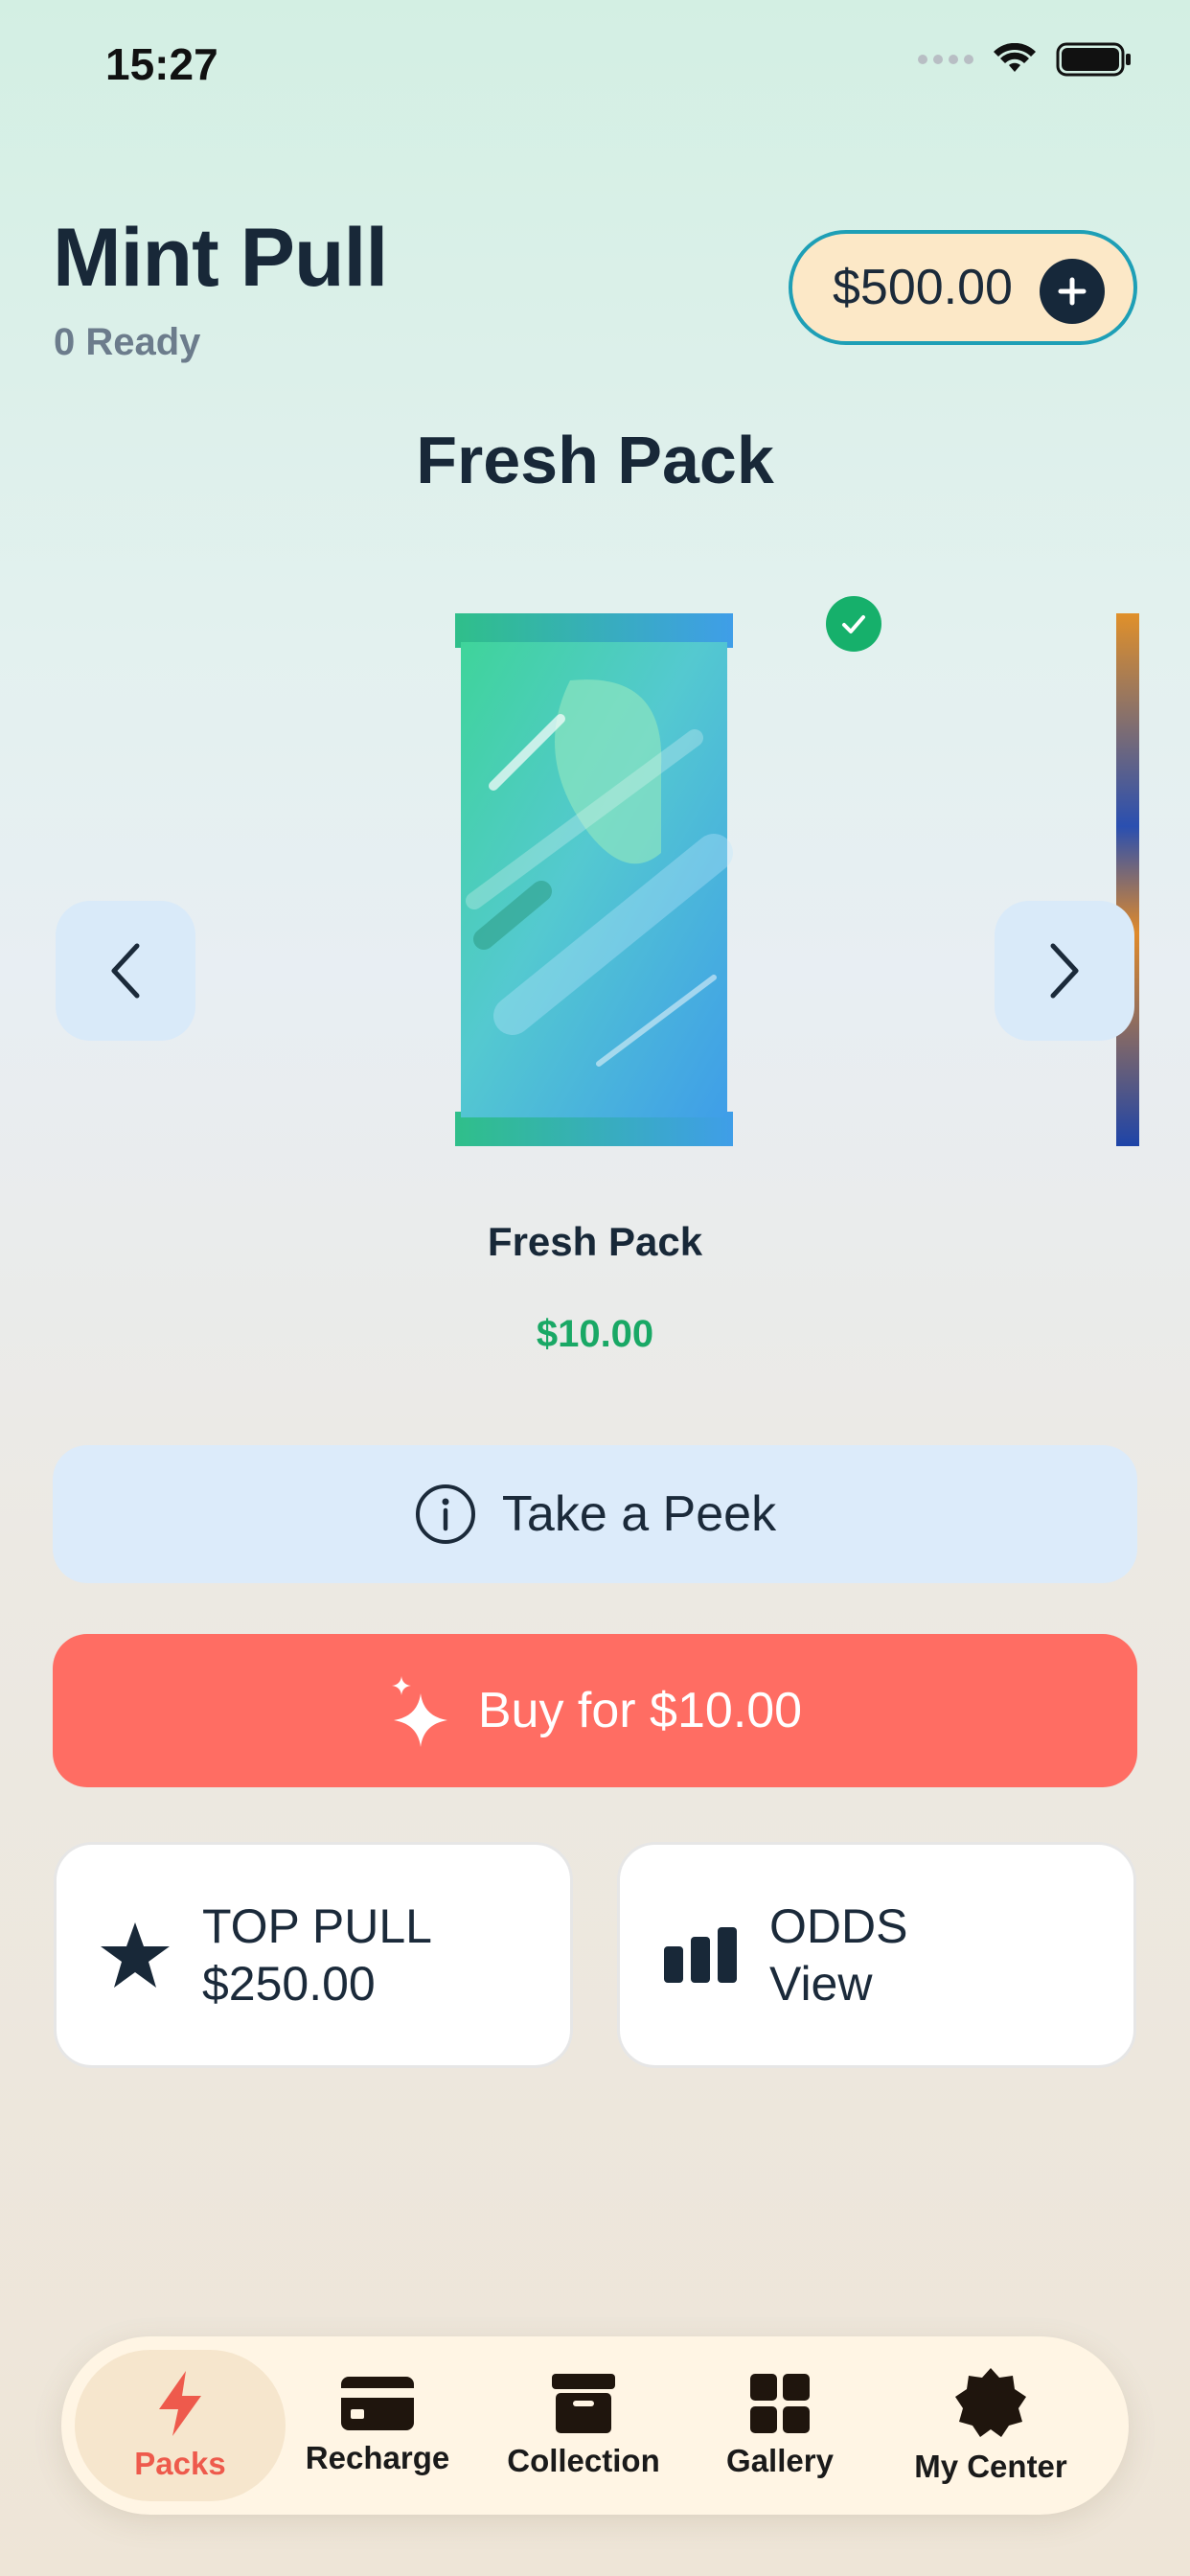  I want to click on wifi-icon, so click(1015, 57).